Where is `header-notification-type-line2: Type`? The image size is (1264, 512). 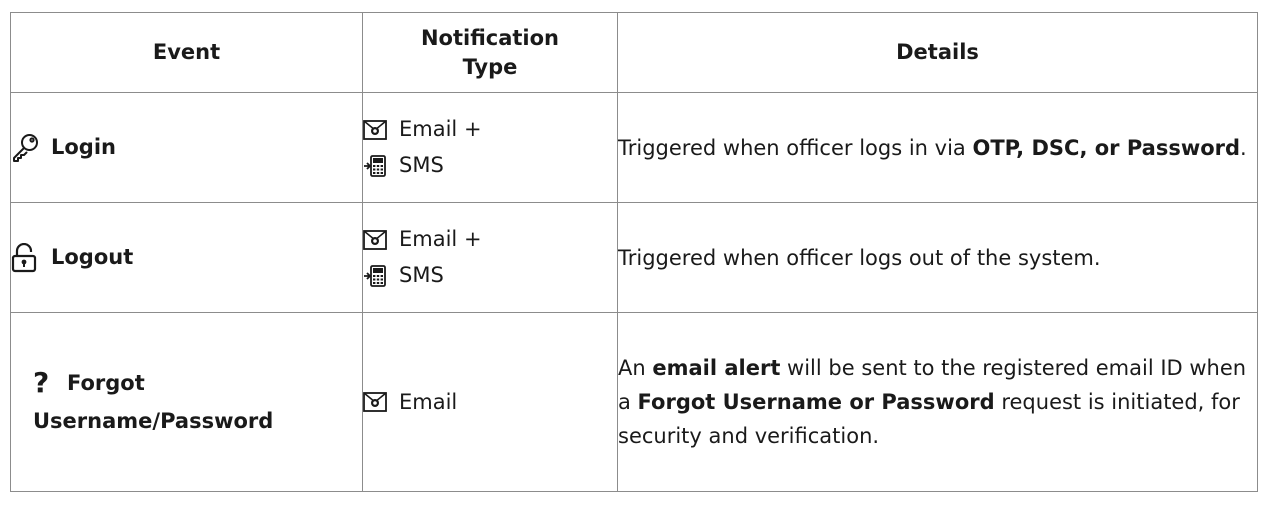 header-notification-type-line2: Type is located at coordinates (490, 66).